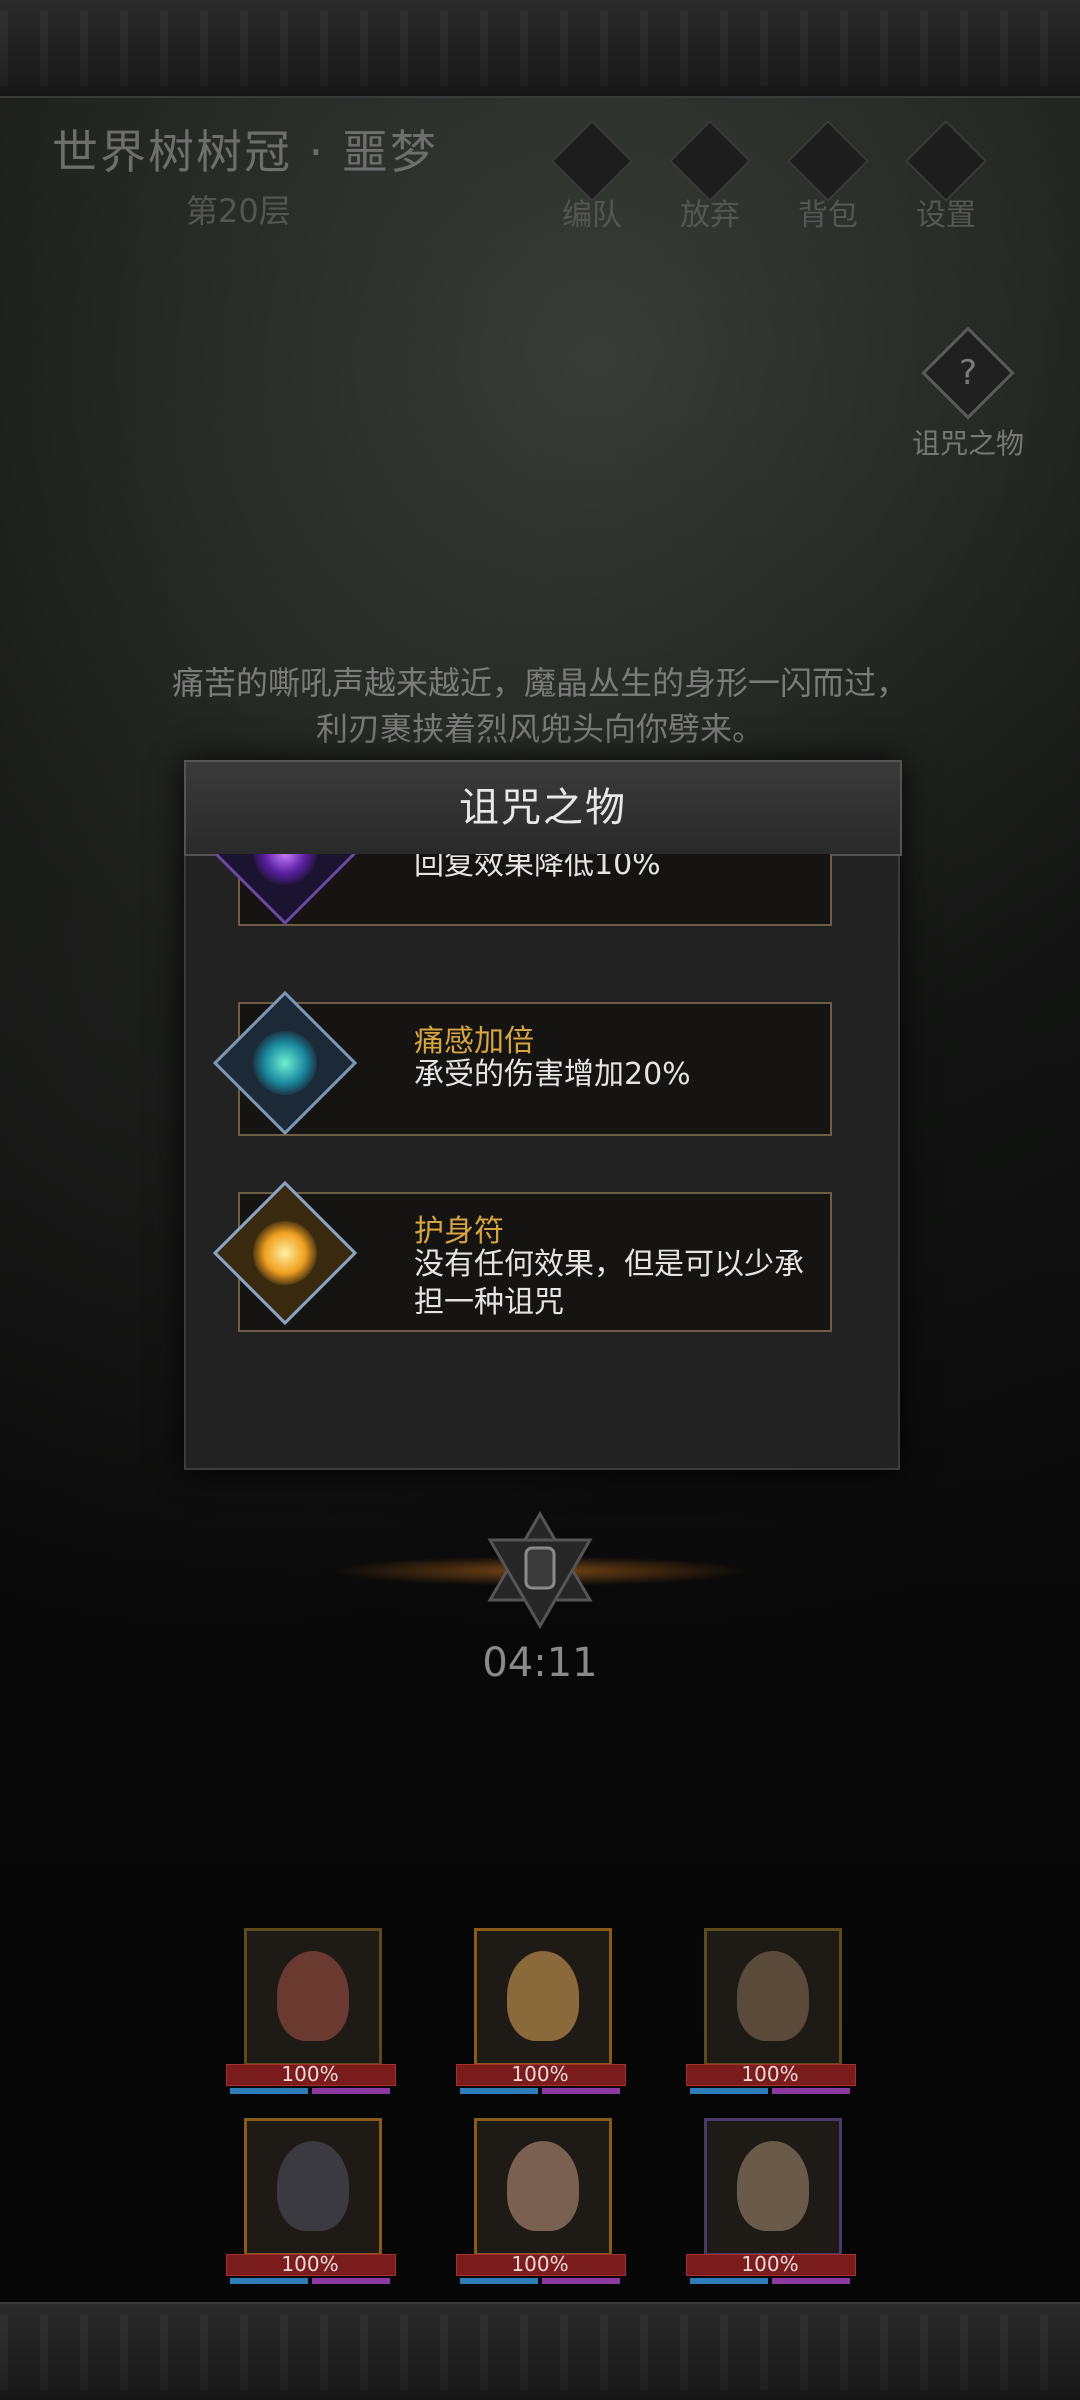 This screenshot has width=1080, height=2400. What do you see at coordinates (592, 176) in the screenshot?
I see `team-button: 编队` at bounding box center [592, 176].